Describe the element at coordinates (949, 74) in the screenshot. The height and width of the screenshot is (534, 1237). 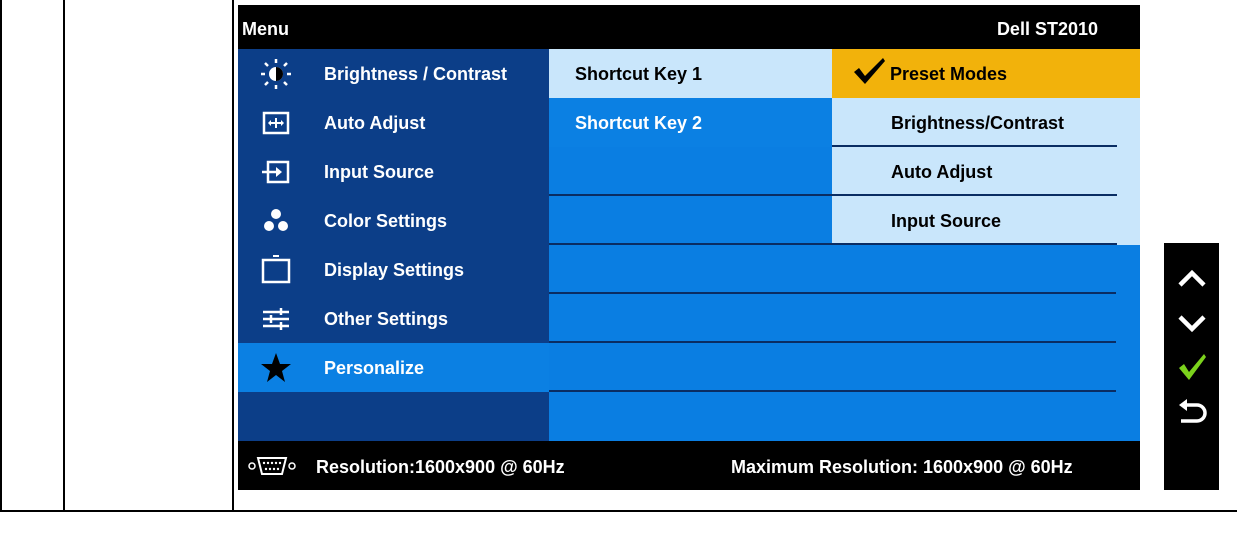
I see `option-label: Preset Modes` at that location.